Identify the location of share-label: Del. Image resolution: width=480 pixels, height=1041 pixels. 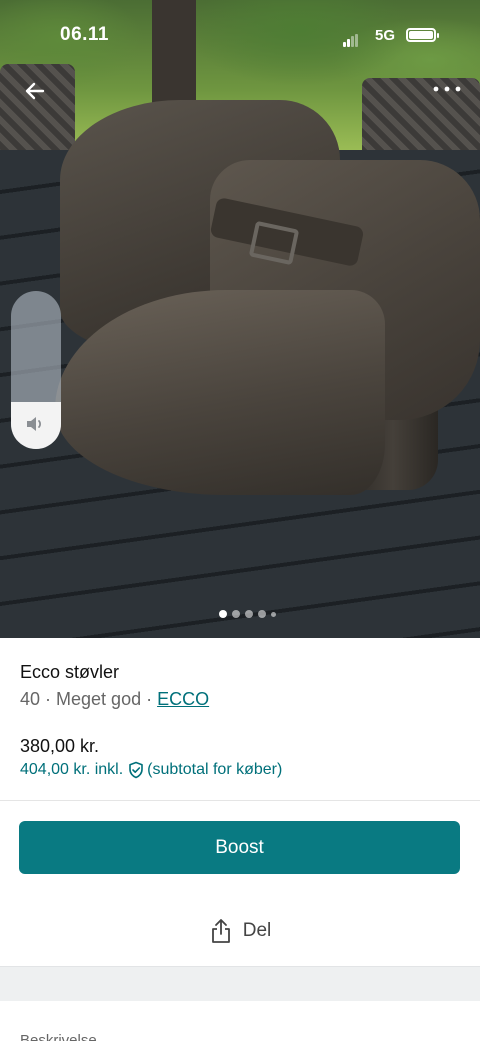
(257, 930).